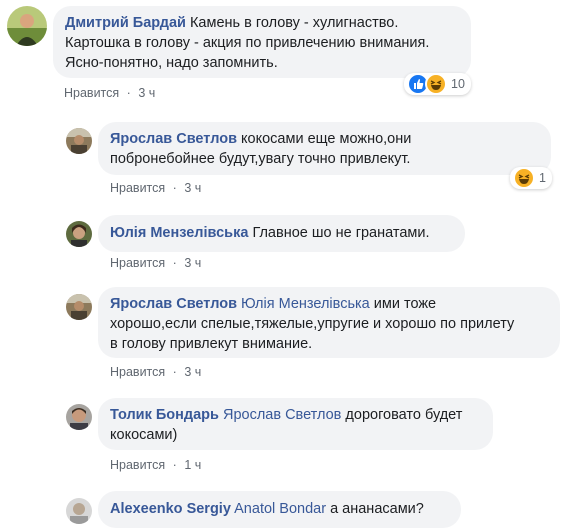 This screenshot has height=531, width=581. What do you see at coordinates (294, 23) in the screenshot?
I see `comment-text-line: Камень в голову - хулигнаство.` at bounding box center [294, 23].